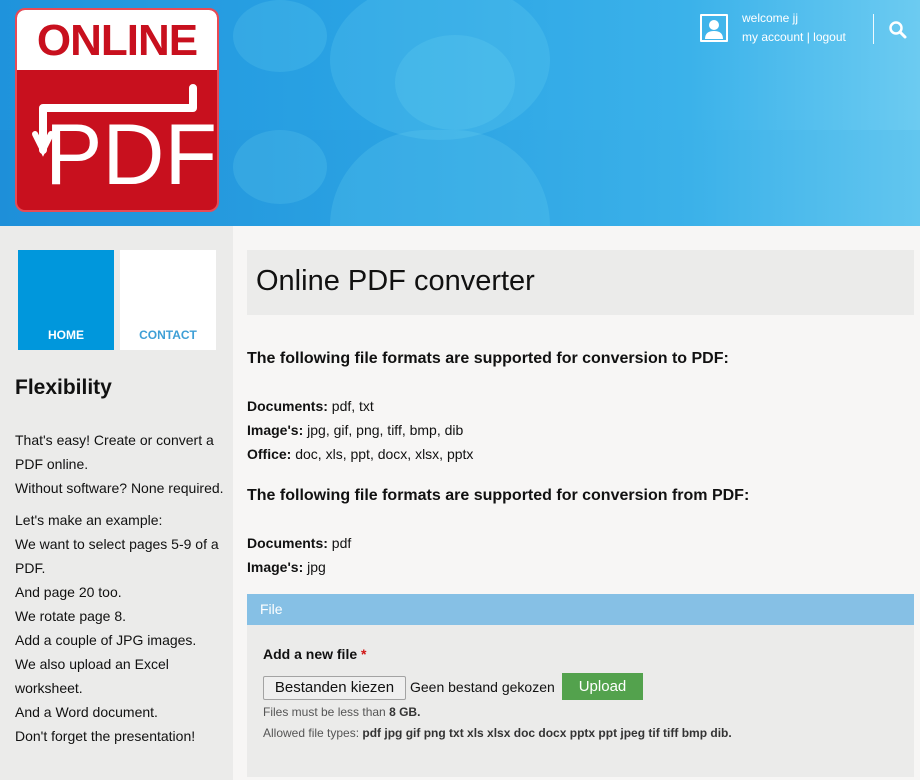 The width and height of the screenshot is (920, 780). What do you see at coordinates (898, 30) in the screenshot?
I see `search-icon` at bounding box center [898, 30].